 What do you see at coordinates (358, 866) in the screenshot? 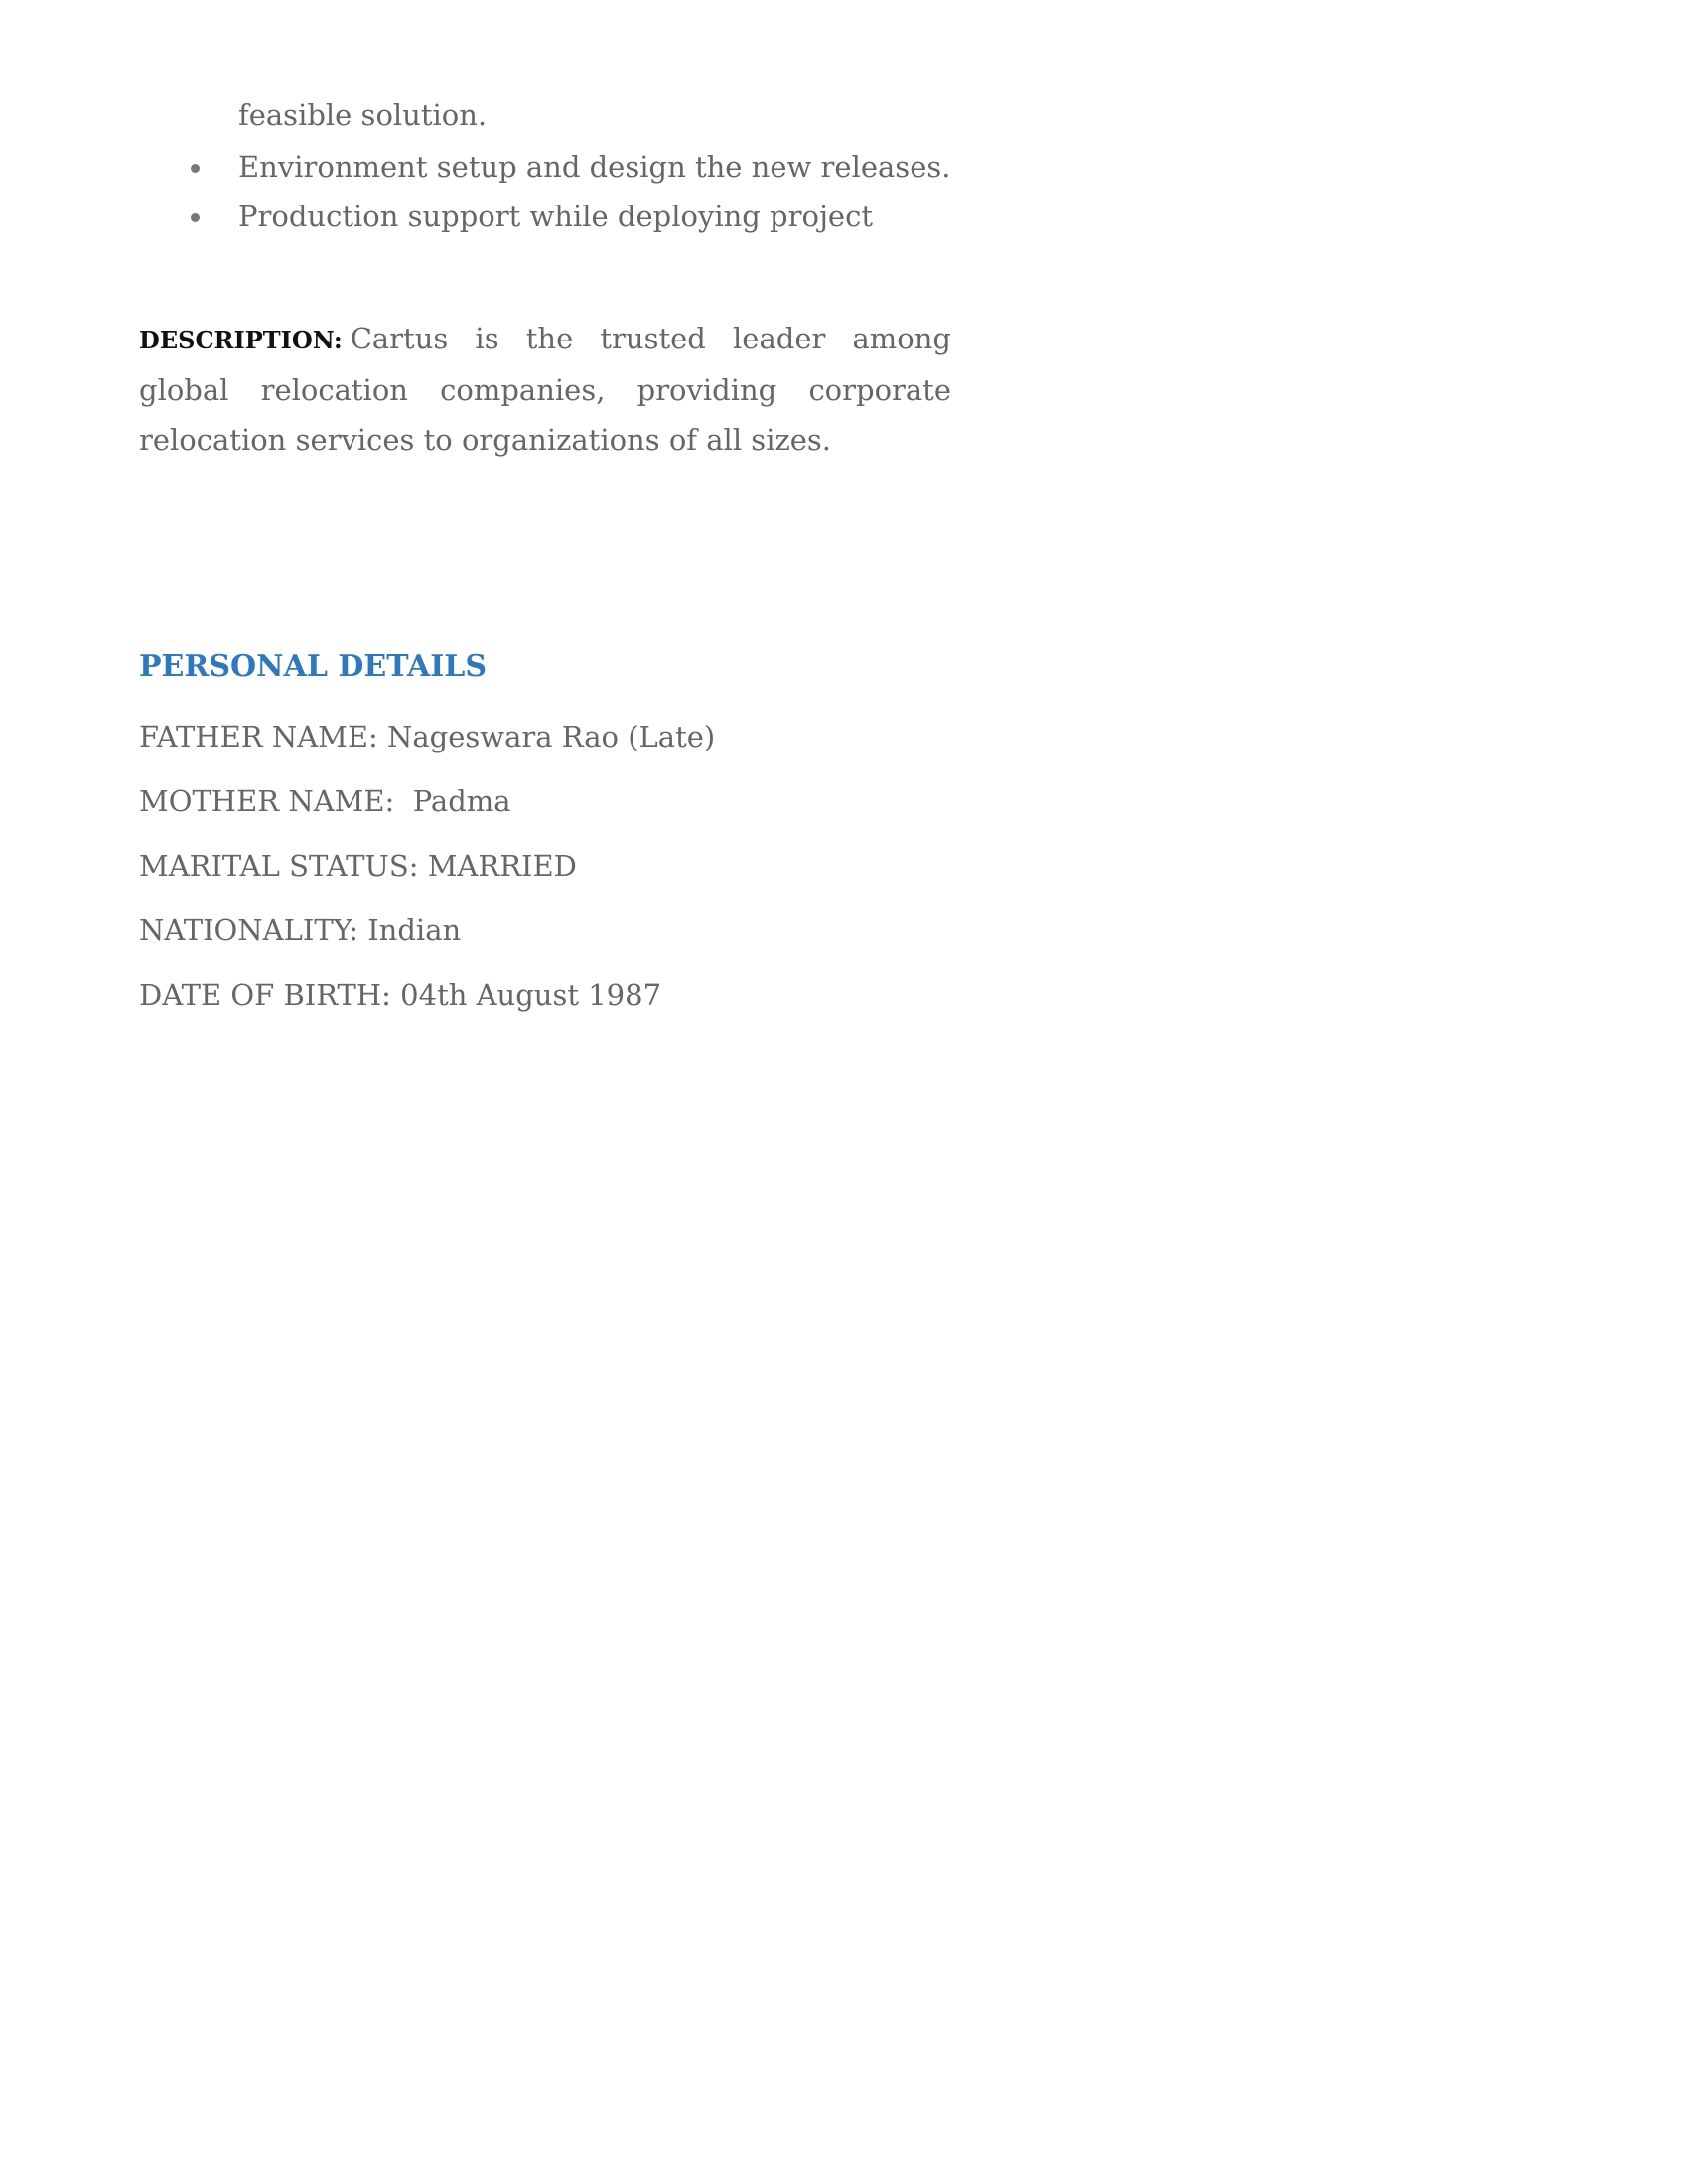
I see `marital-status: MARITAL STATUS: MARRIED` at bounding box center [358, 866].